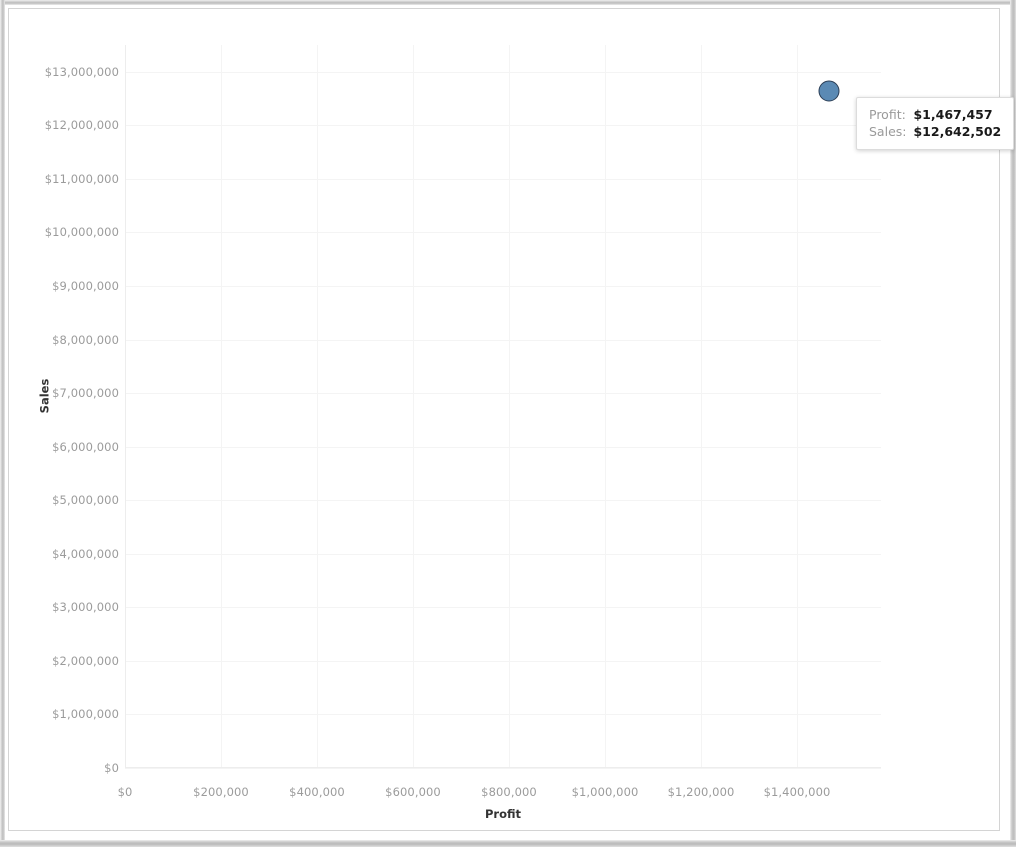 The height and width of the screenshot is (847, 1016). Describe the element at coordinates (85, 500) in the screenshot. I see `y-axis-tick-label: $5,000,000` at that location.